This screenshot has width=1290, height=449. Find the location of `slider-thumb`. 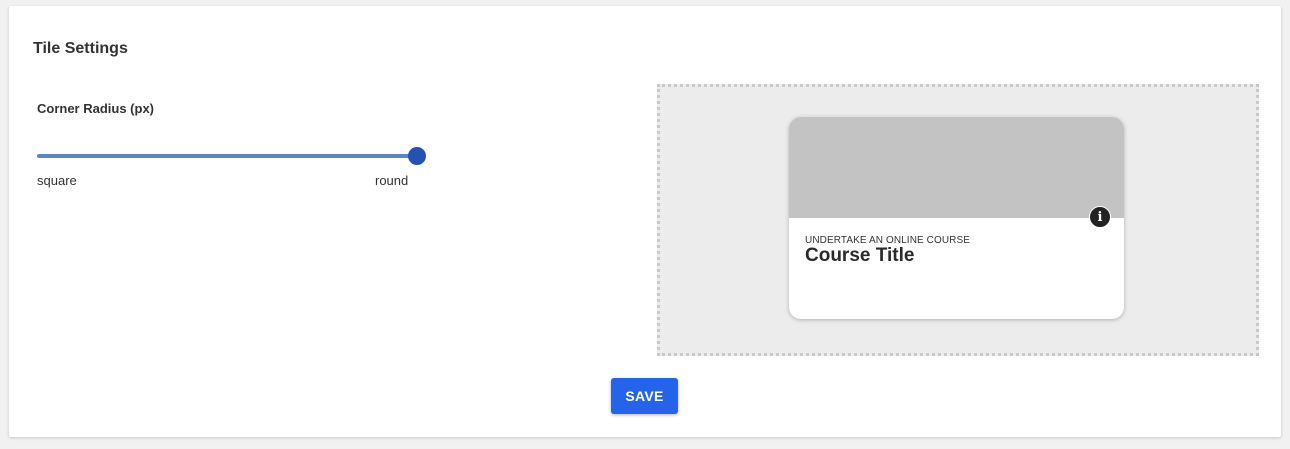

slider-thumb is located at coordinates (417, 156).